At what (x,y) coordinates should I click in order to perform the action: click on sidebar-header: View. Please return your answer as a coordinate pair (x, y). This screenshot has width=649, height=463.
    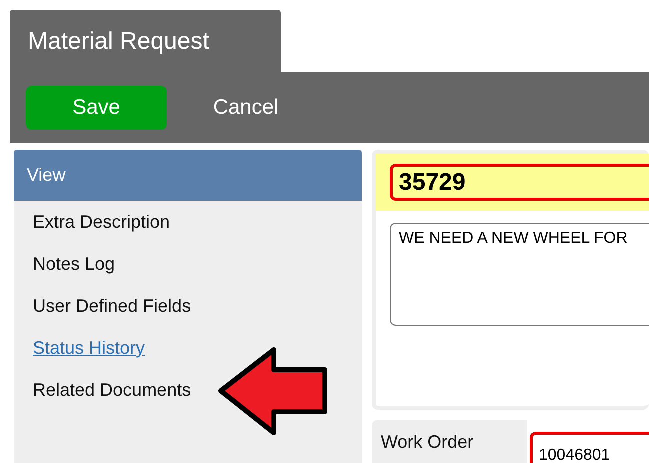
    Looking at the image, I should click on (188, 175).